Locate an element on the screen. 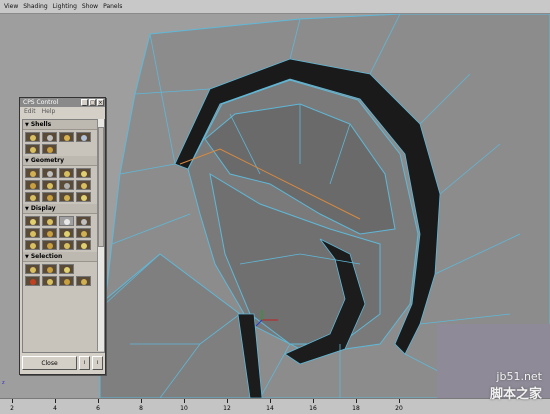 Image resolution: width=550 pixels, height=414 pixels. section-display: ▼ Display is located at coordinates (63, 209).